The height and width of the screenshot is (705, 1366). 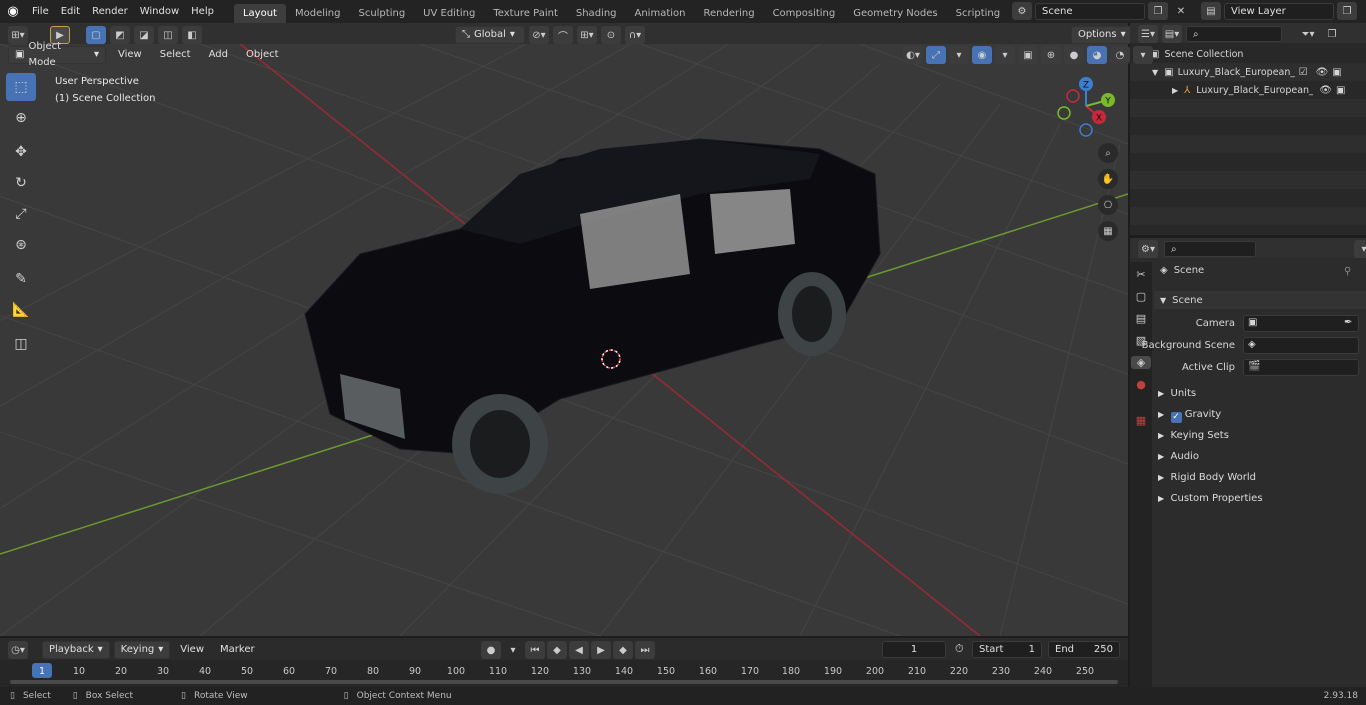 What do you see at coordinates (1360, 249) in the screenshot?
I see `properties-options-icon: ▾` at bounding box center [1360, 249].